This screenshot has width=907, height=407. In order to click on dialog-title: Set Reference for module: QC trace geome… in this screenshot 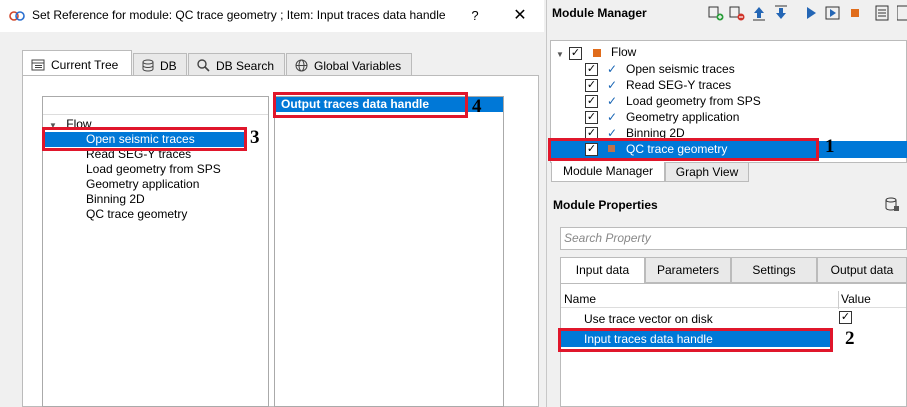, I will do `click(239, 15)`.